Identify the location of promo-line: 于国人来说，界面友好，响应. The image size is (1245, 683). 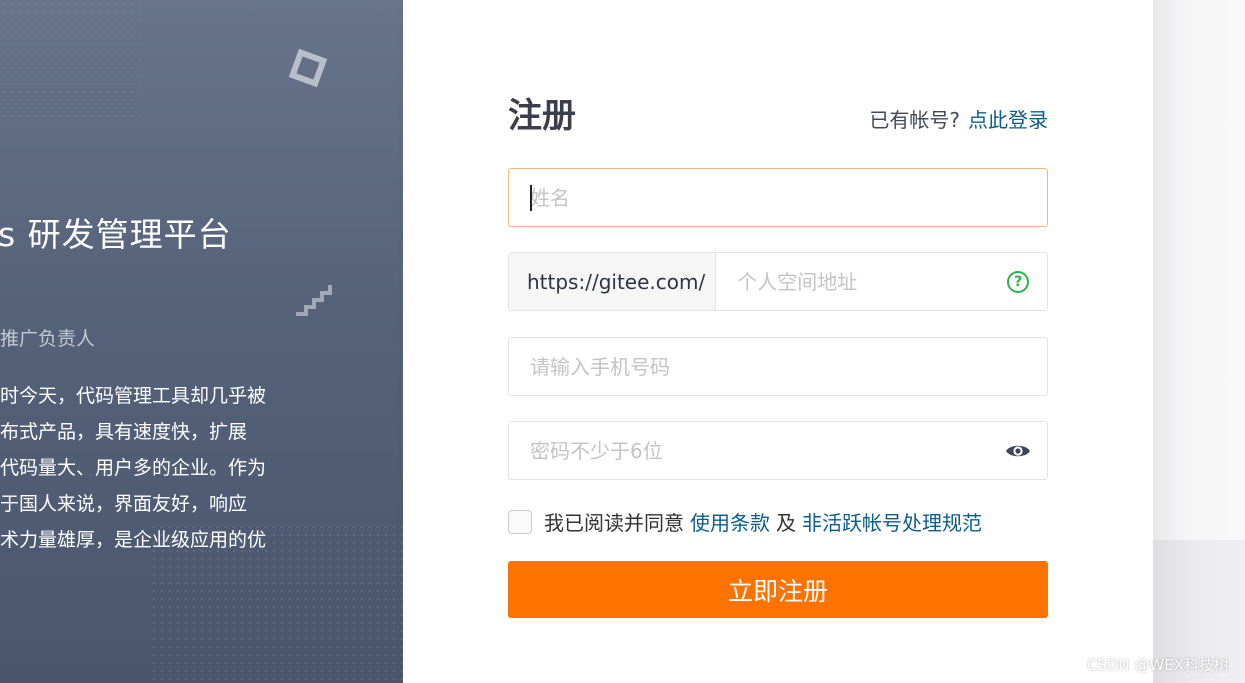
(124, 504).